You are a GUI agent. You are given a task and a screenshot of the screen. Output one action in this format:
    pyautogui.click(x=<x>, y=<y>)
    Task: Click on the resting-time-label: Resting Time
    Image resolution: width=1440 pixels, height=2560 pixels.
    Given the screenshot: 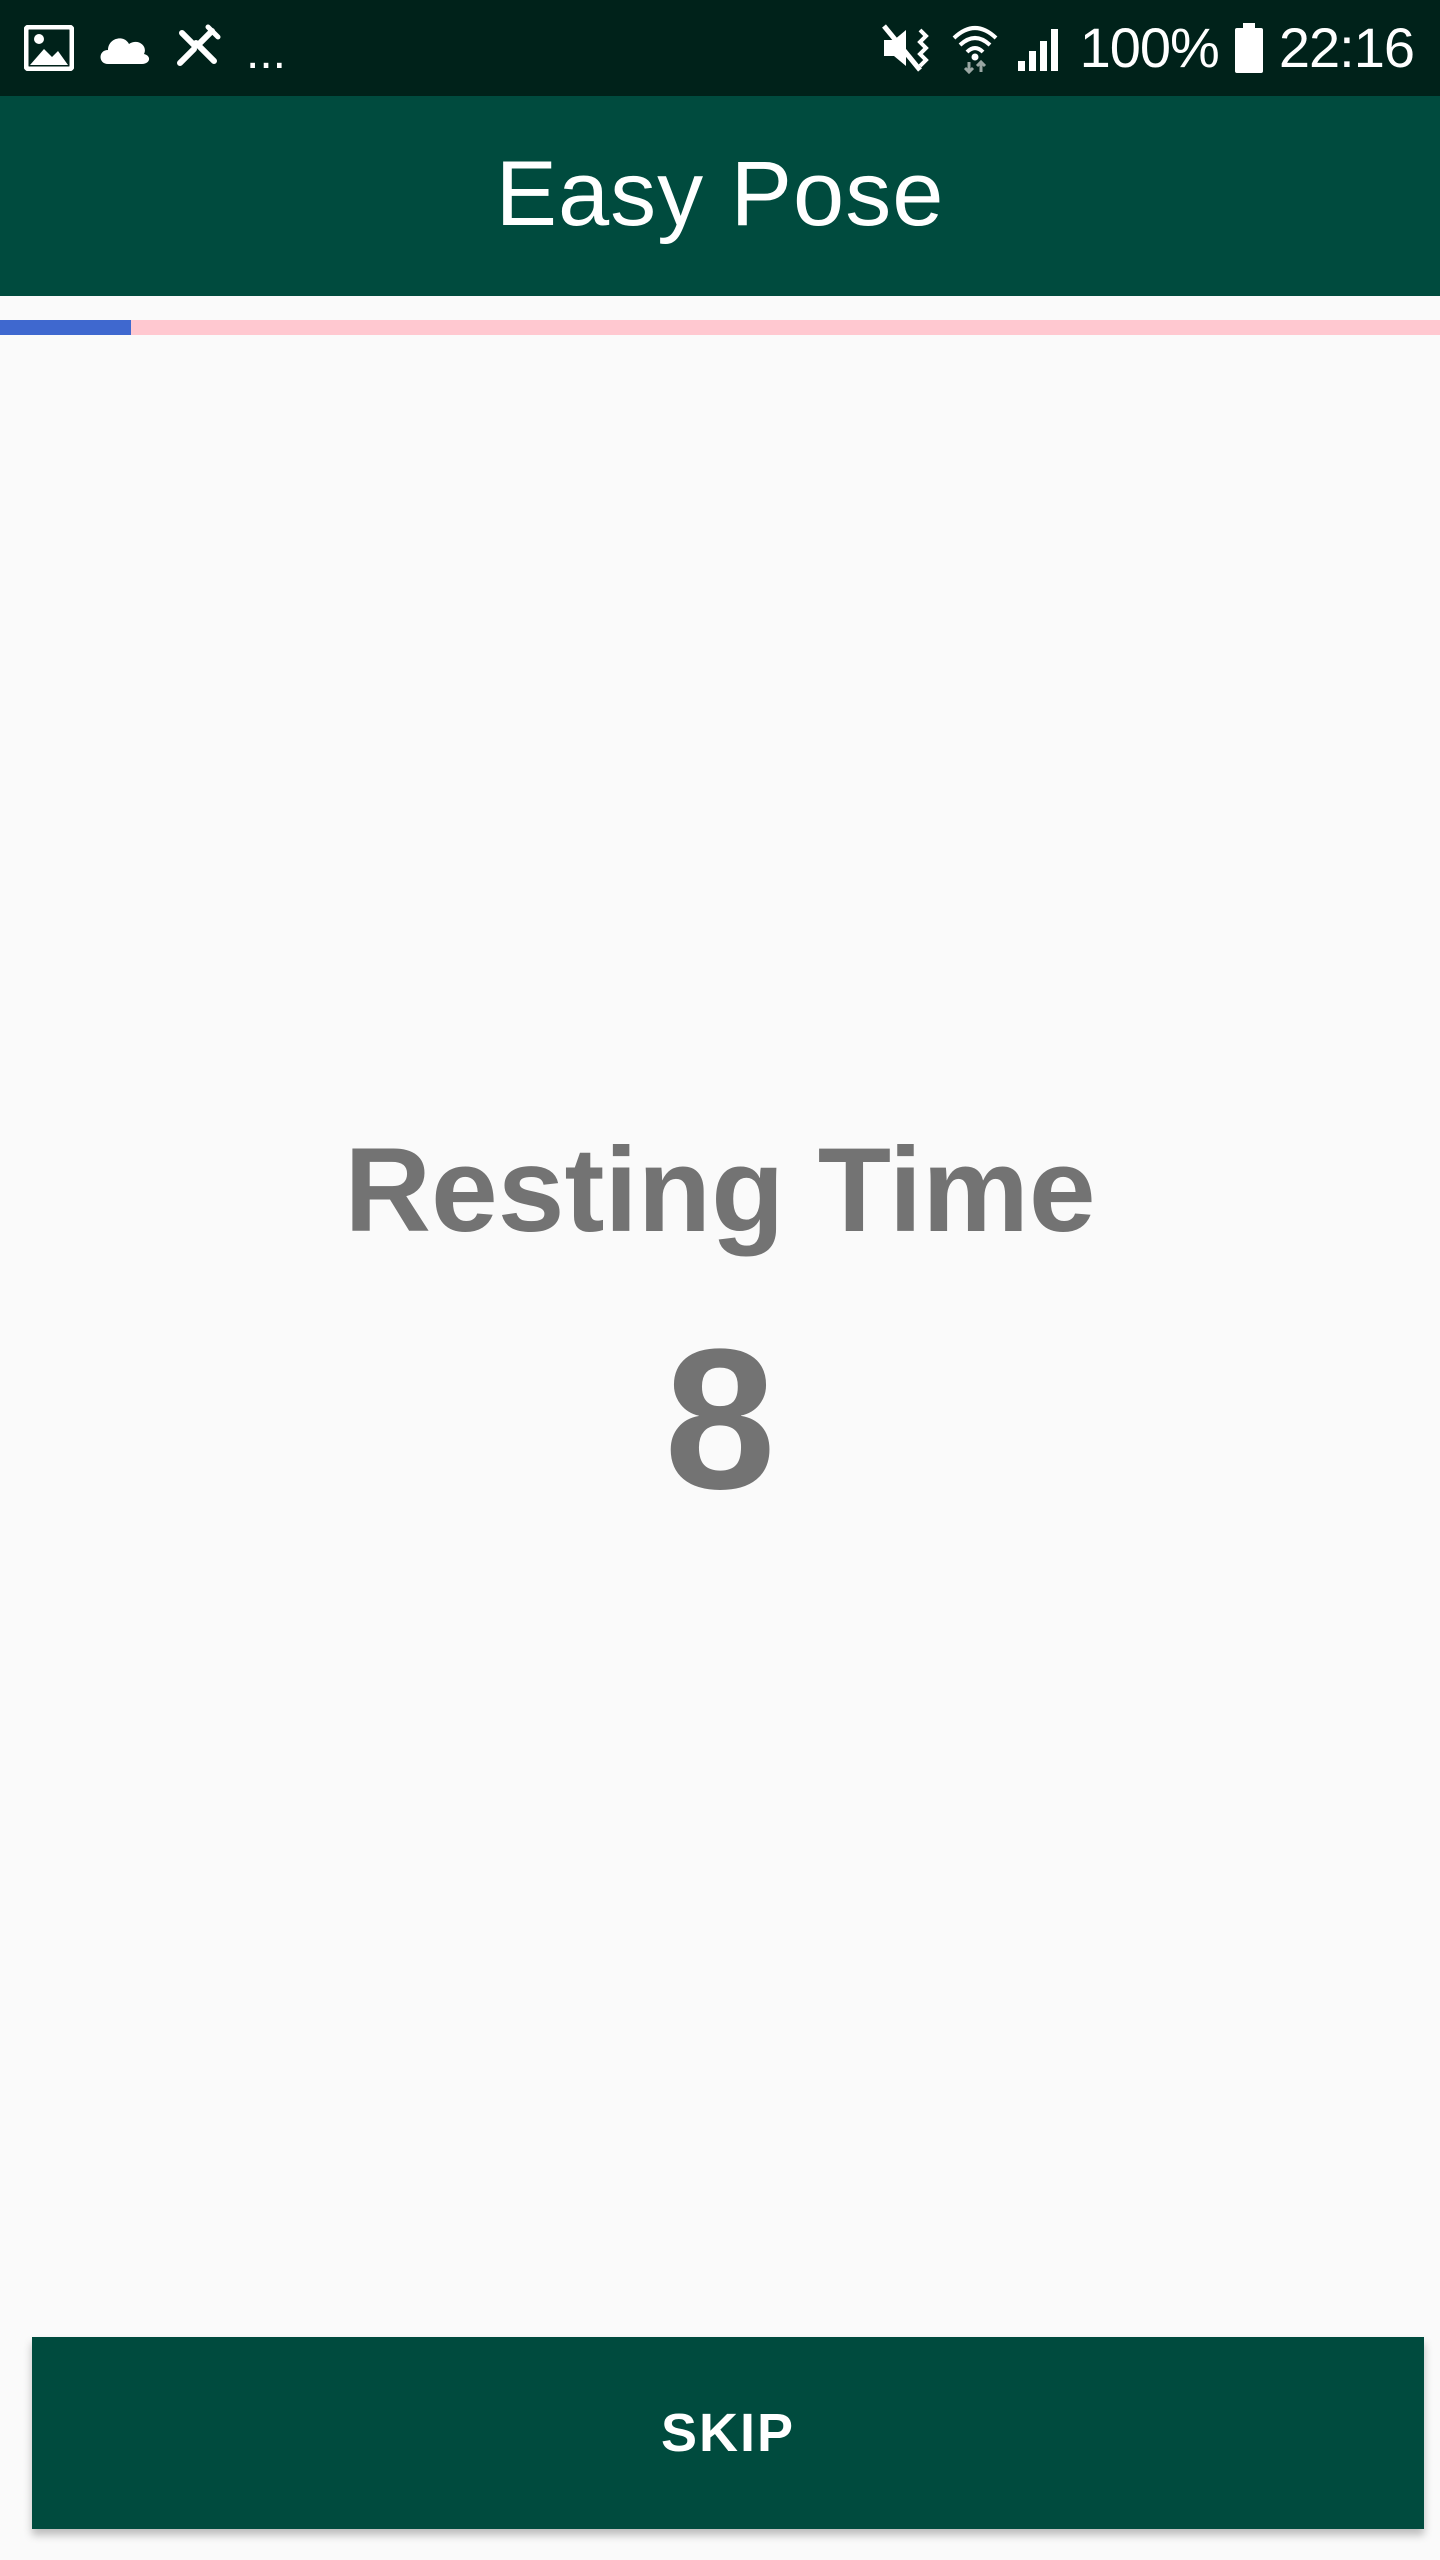 What is the action you would take?
    pyautogui.click(x=720, y=1190)
    